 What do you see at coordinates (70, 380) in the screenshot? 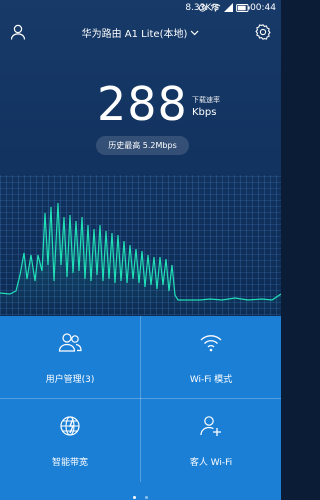
I see `menu-label: 用户管理(3)` at bounding box center [70, 380].